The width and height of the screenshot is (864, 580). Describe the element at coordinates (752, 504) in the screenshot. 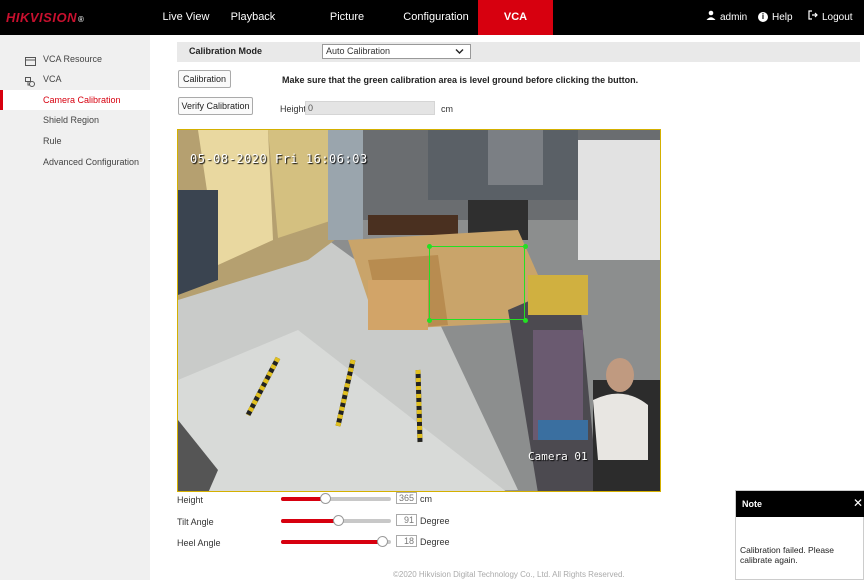

I see `note-title: Note` at that location.